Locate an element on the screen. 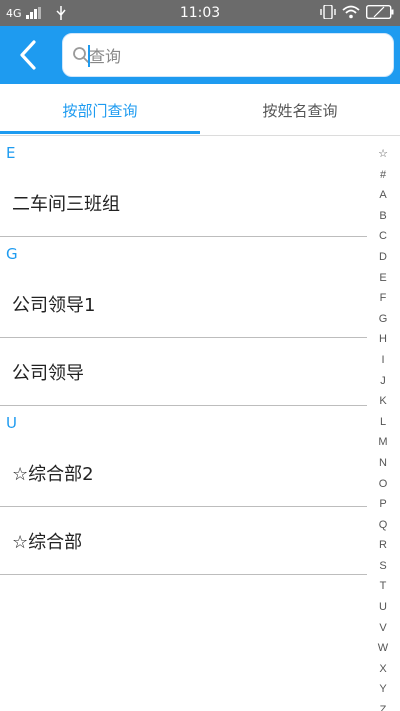  section-header-g: G is located at coordinates (12, 254).